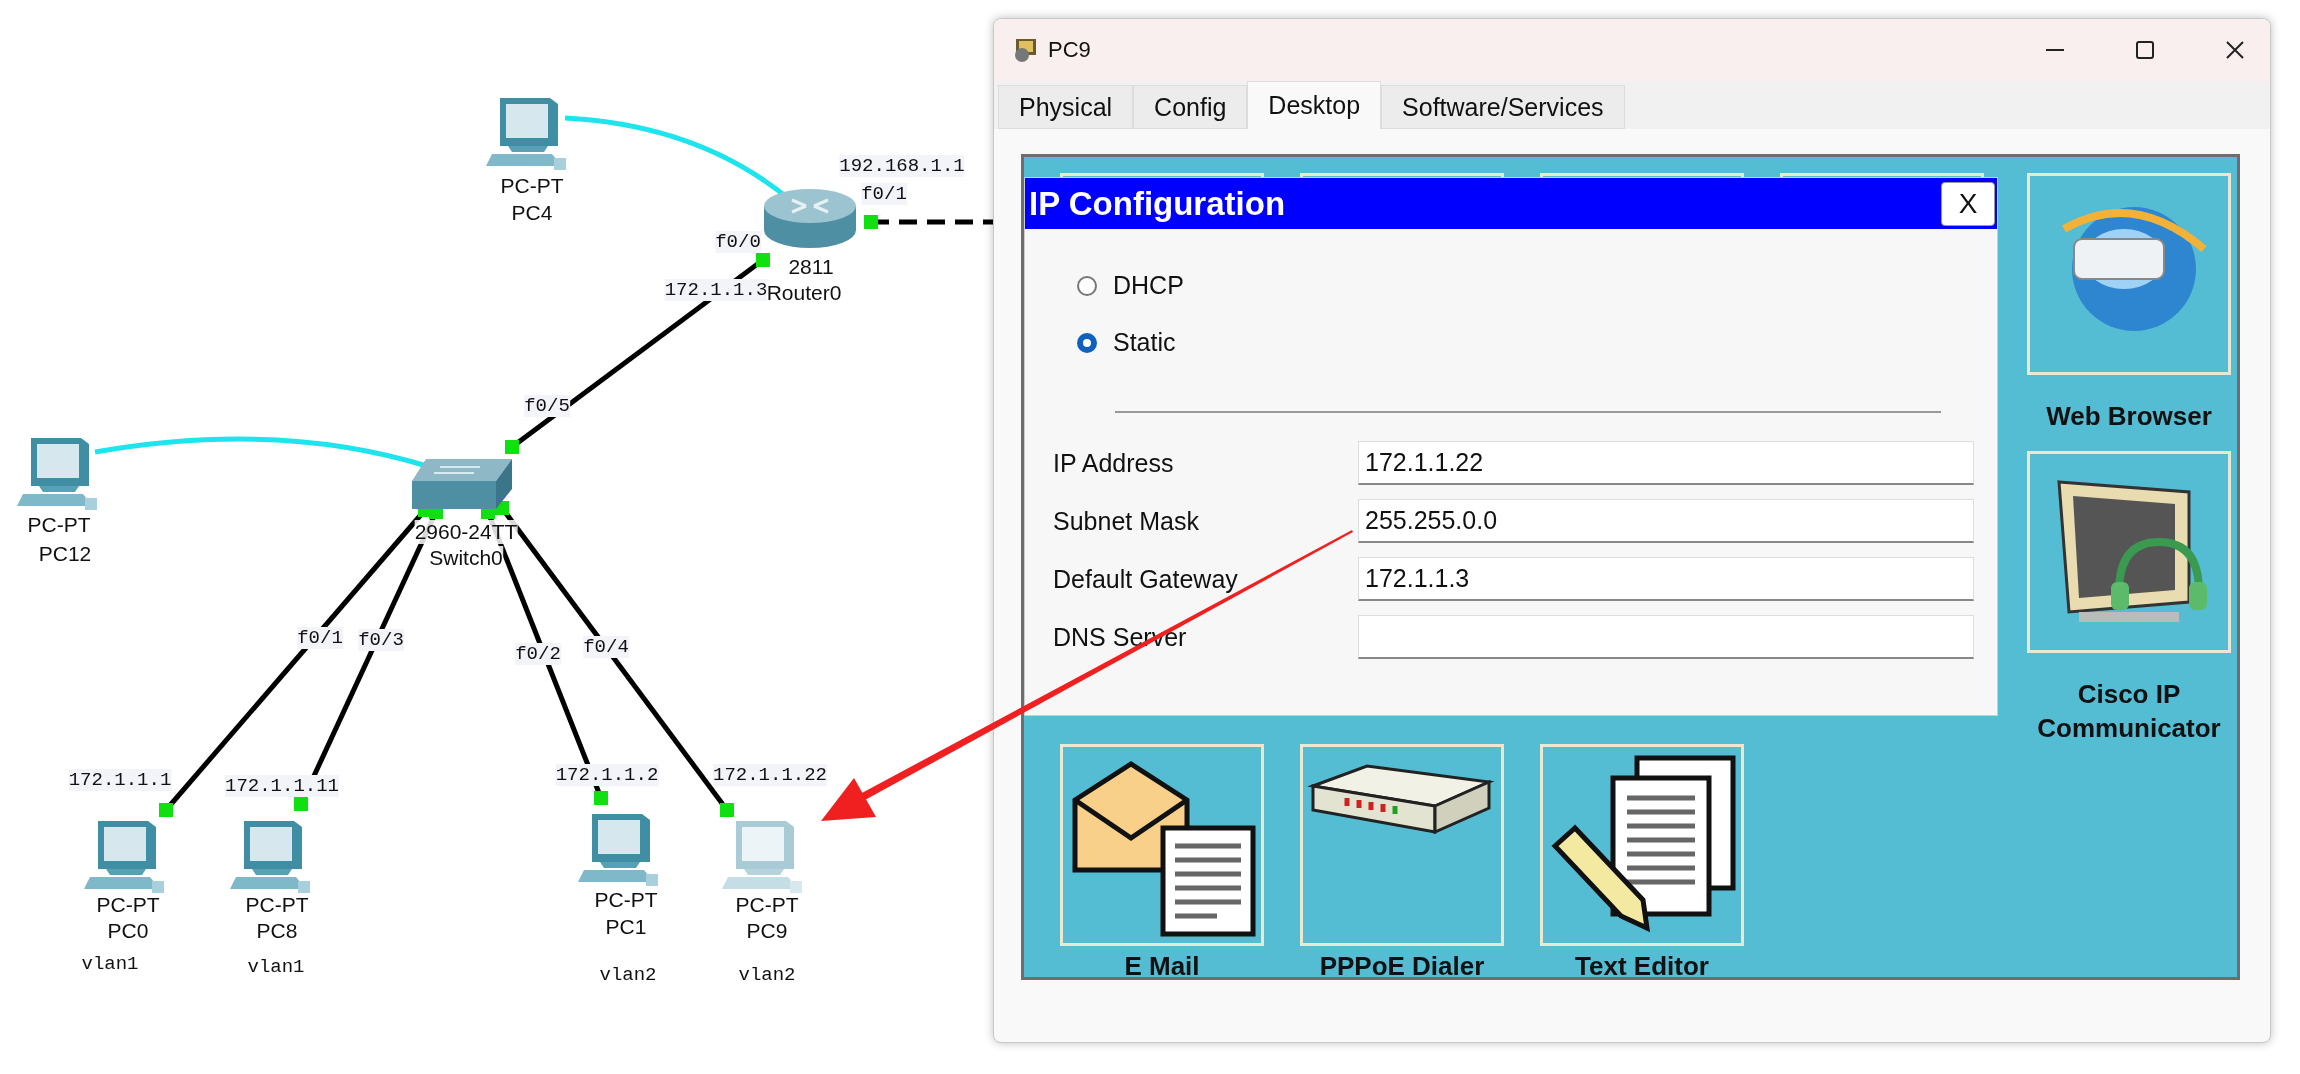 This screenshot has width=2300, height=1074. Describe the element at coordinates (282, 786) in the screenshot. I see `port-label: 172.1.1.11` at that location.